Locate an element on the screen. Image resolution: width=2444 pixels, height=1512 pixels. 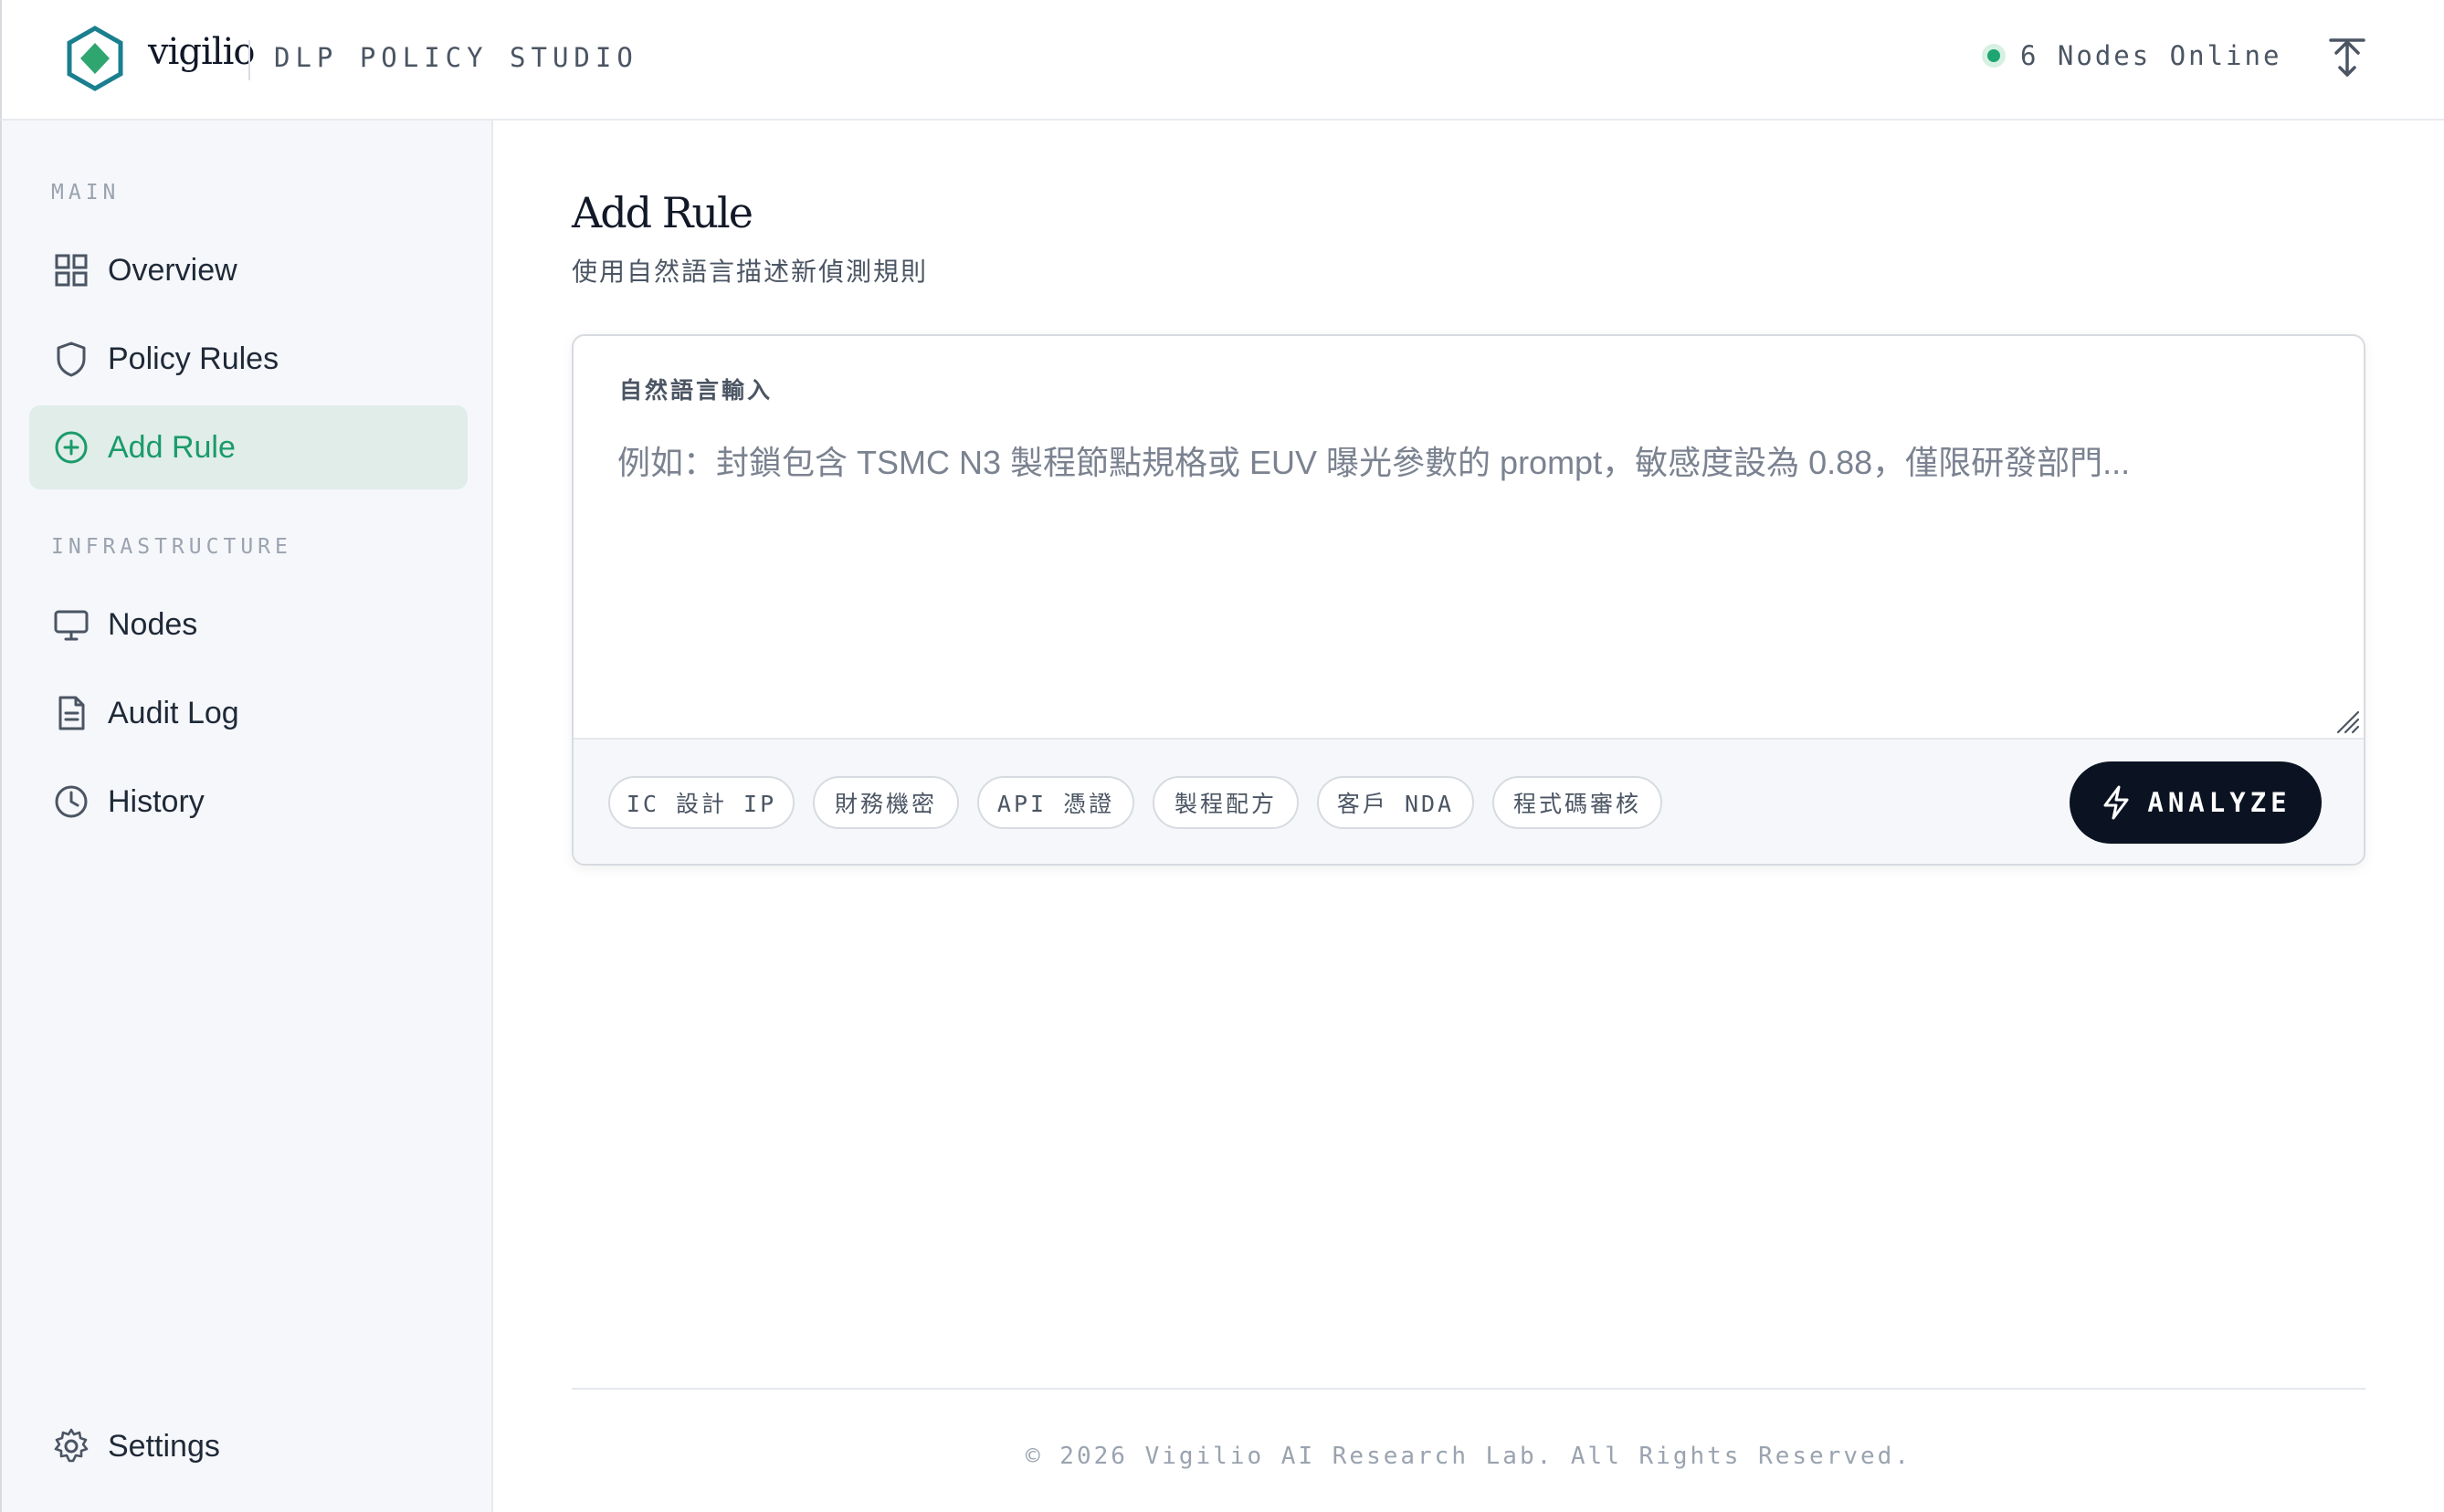
section-label-main: MAIN is located at coordinates (86, 193).